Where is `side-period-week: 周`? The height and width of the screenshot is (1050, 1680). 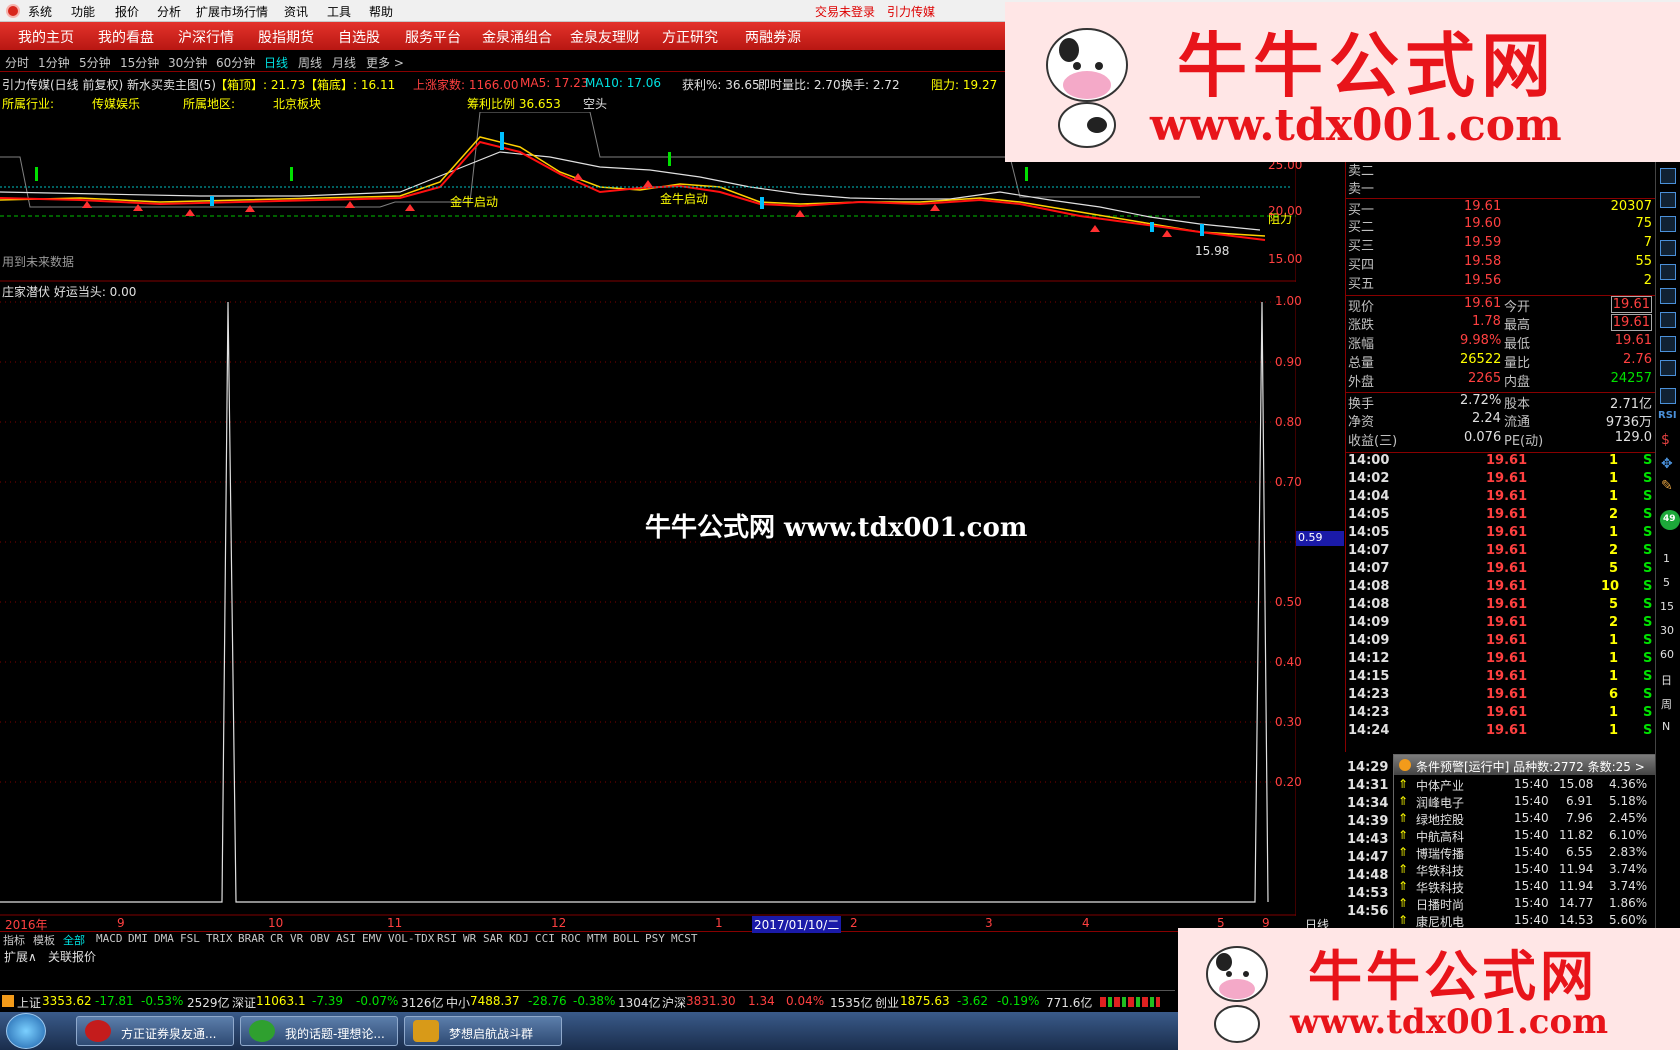 side-period-week: 周 is located at coordinates (1666, 704).